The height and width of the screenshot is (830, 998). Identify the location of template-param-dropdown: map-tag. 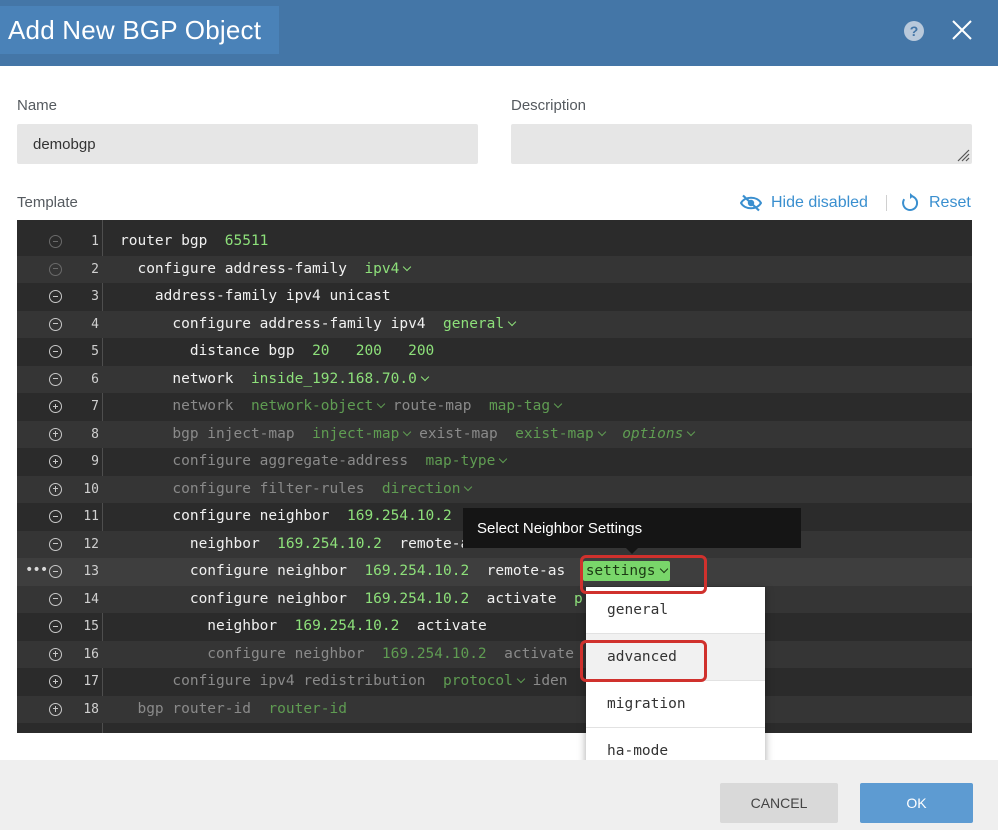
(526, 406).